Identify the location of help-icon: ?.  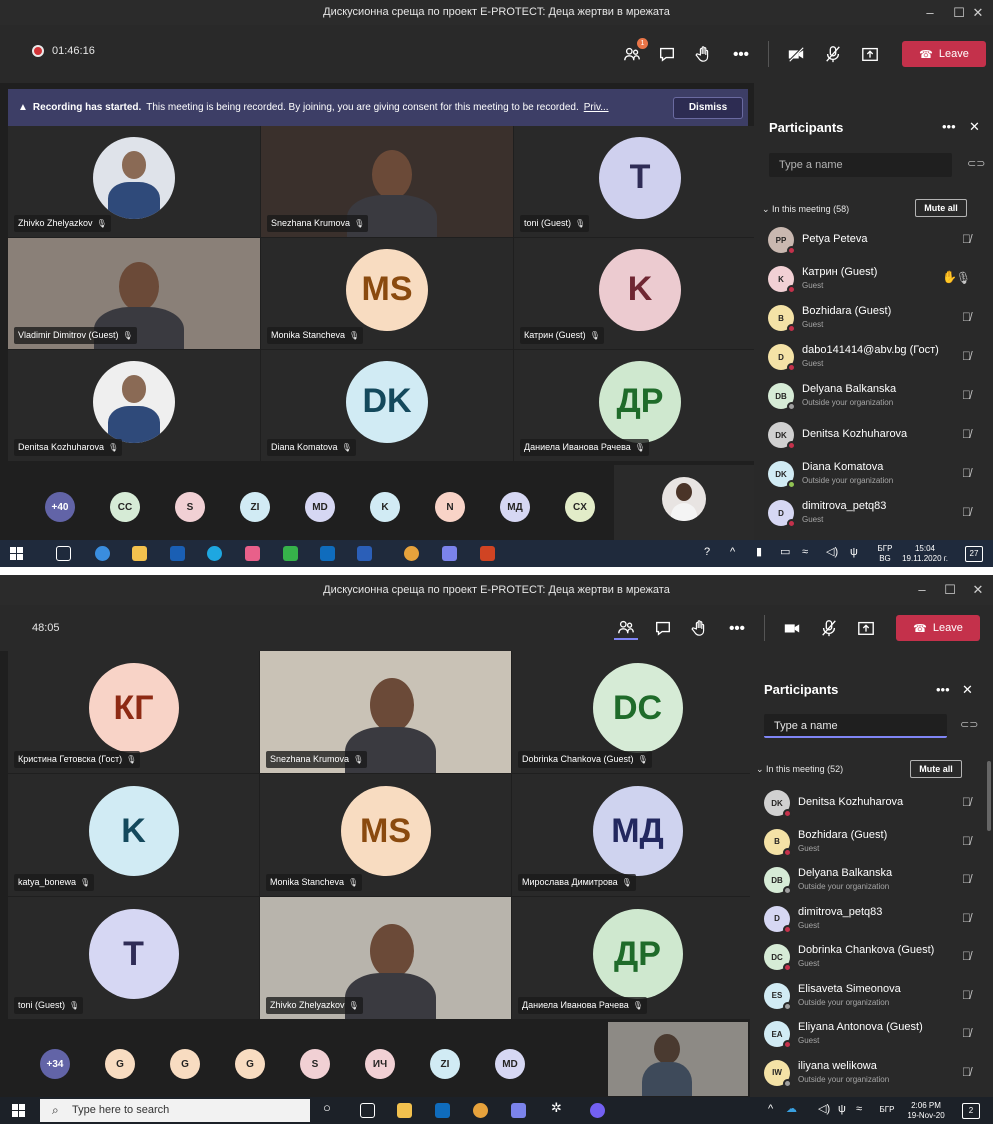
(707, 552).